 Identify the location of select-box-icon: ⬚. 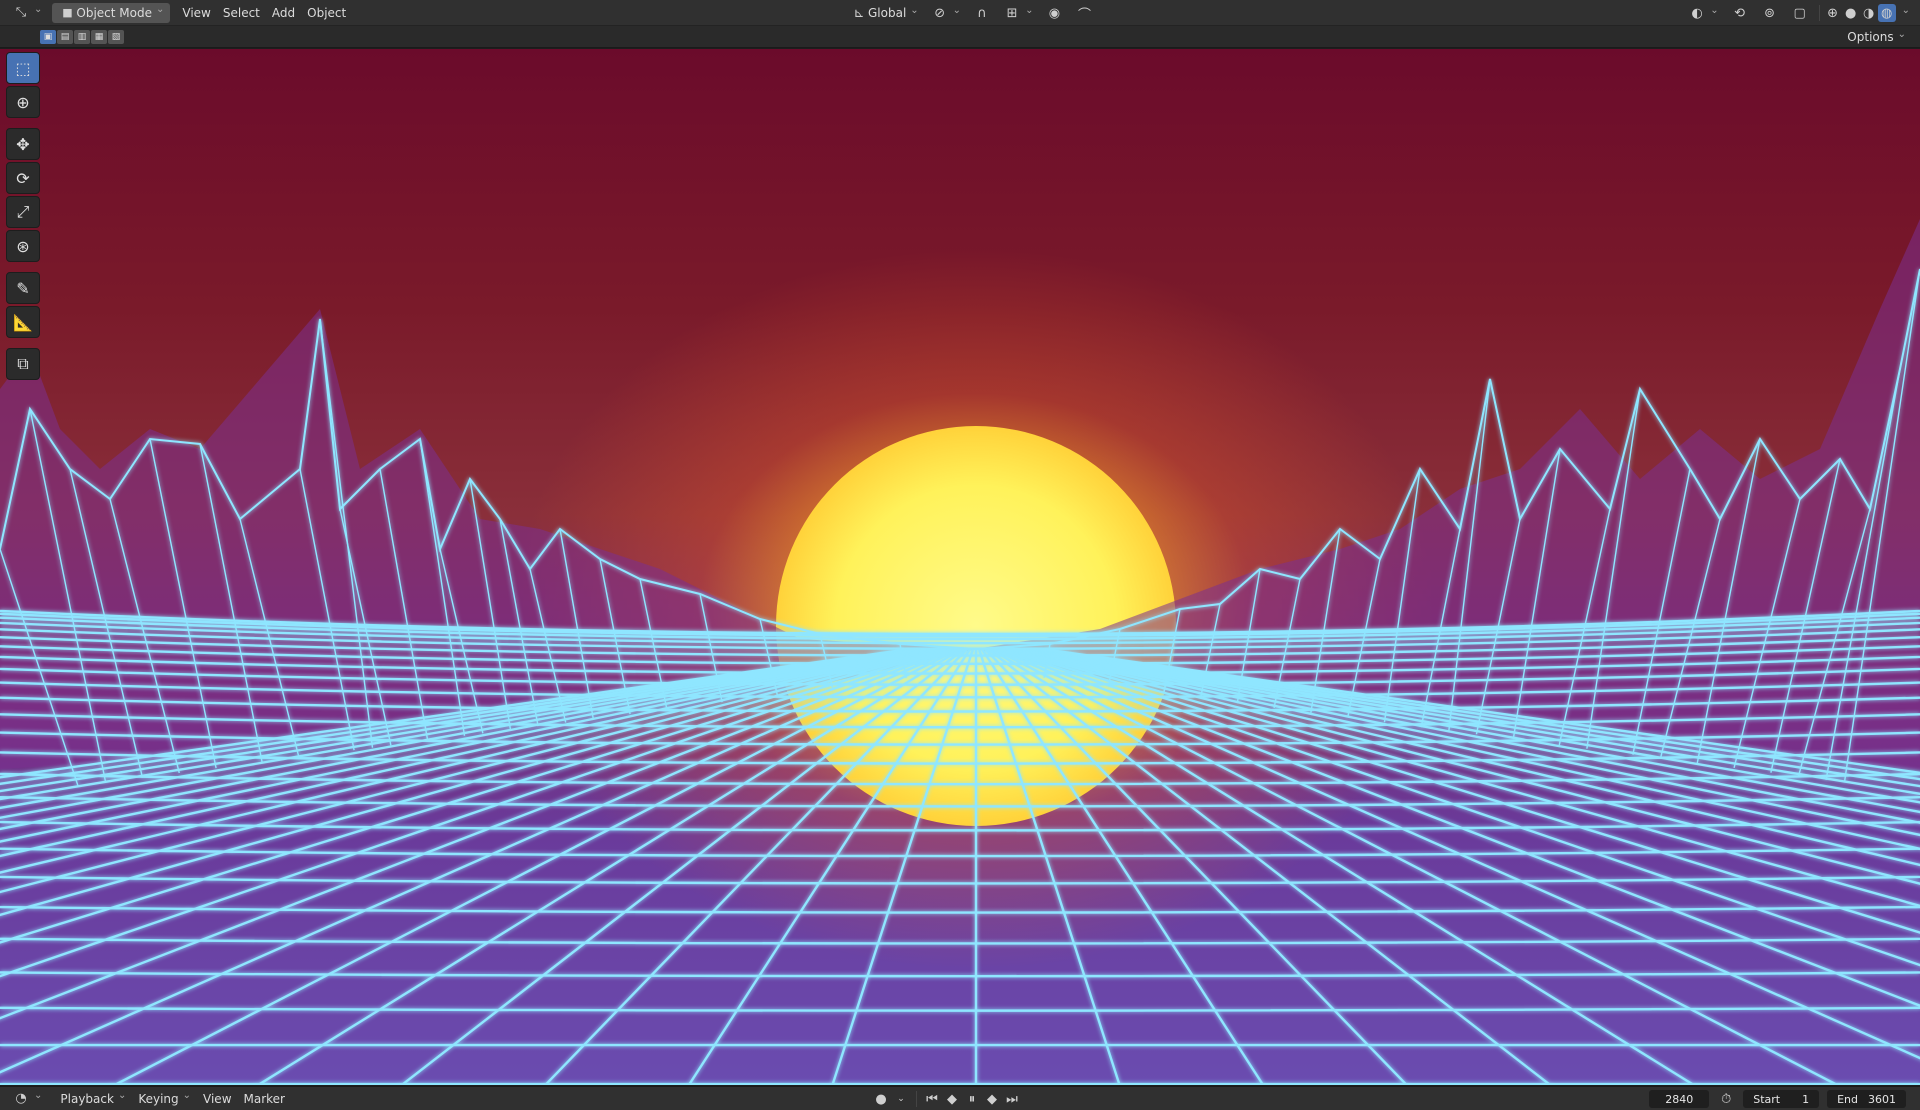
(23, 68).